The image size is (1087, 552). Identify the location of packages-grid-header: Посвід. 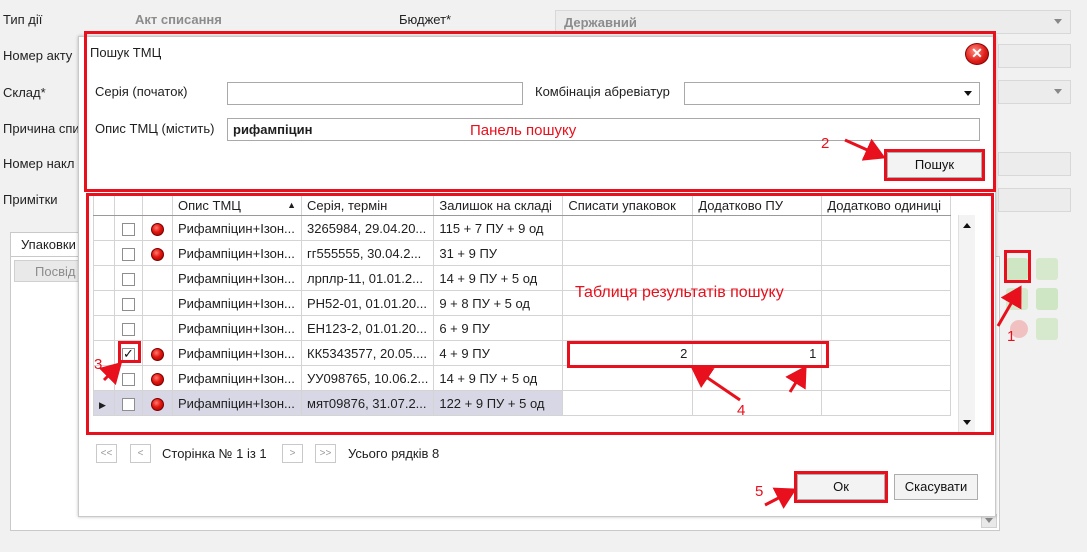
(47, 271).